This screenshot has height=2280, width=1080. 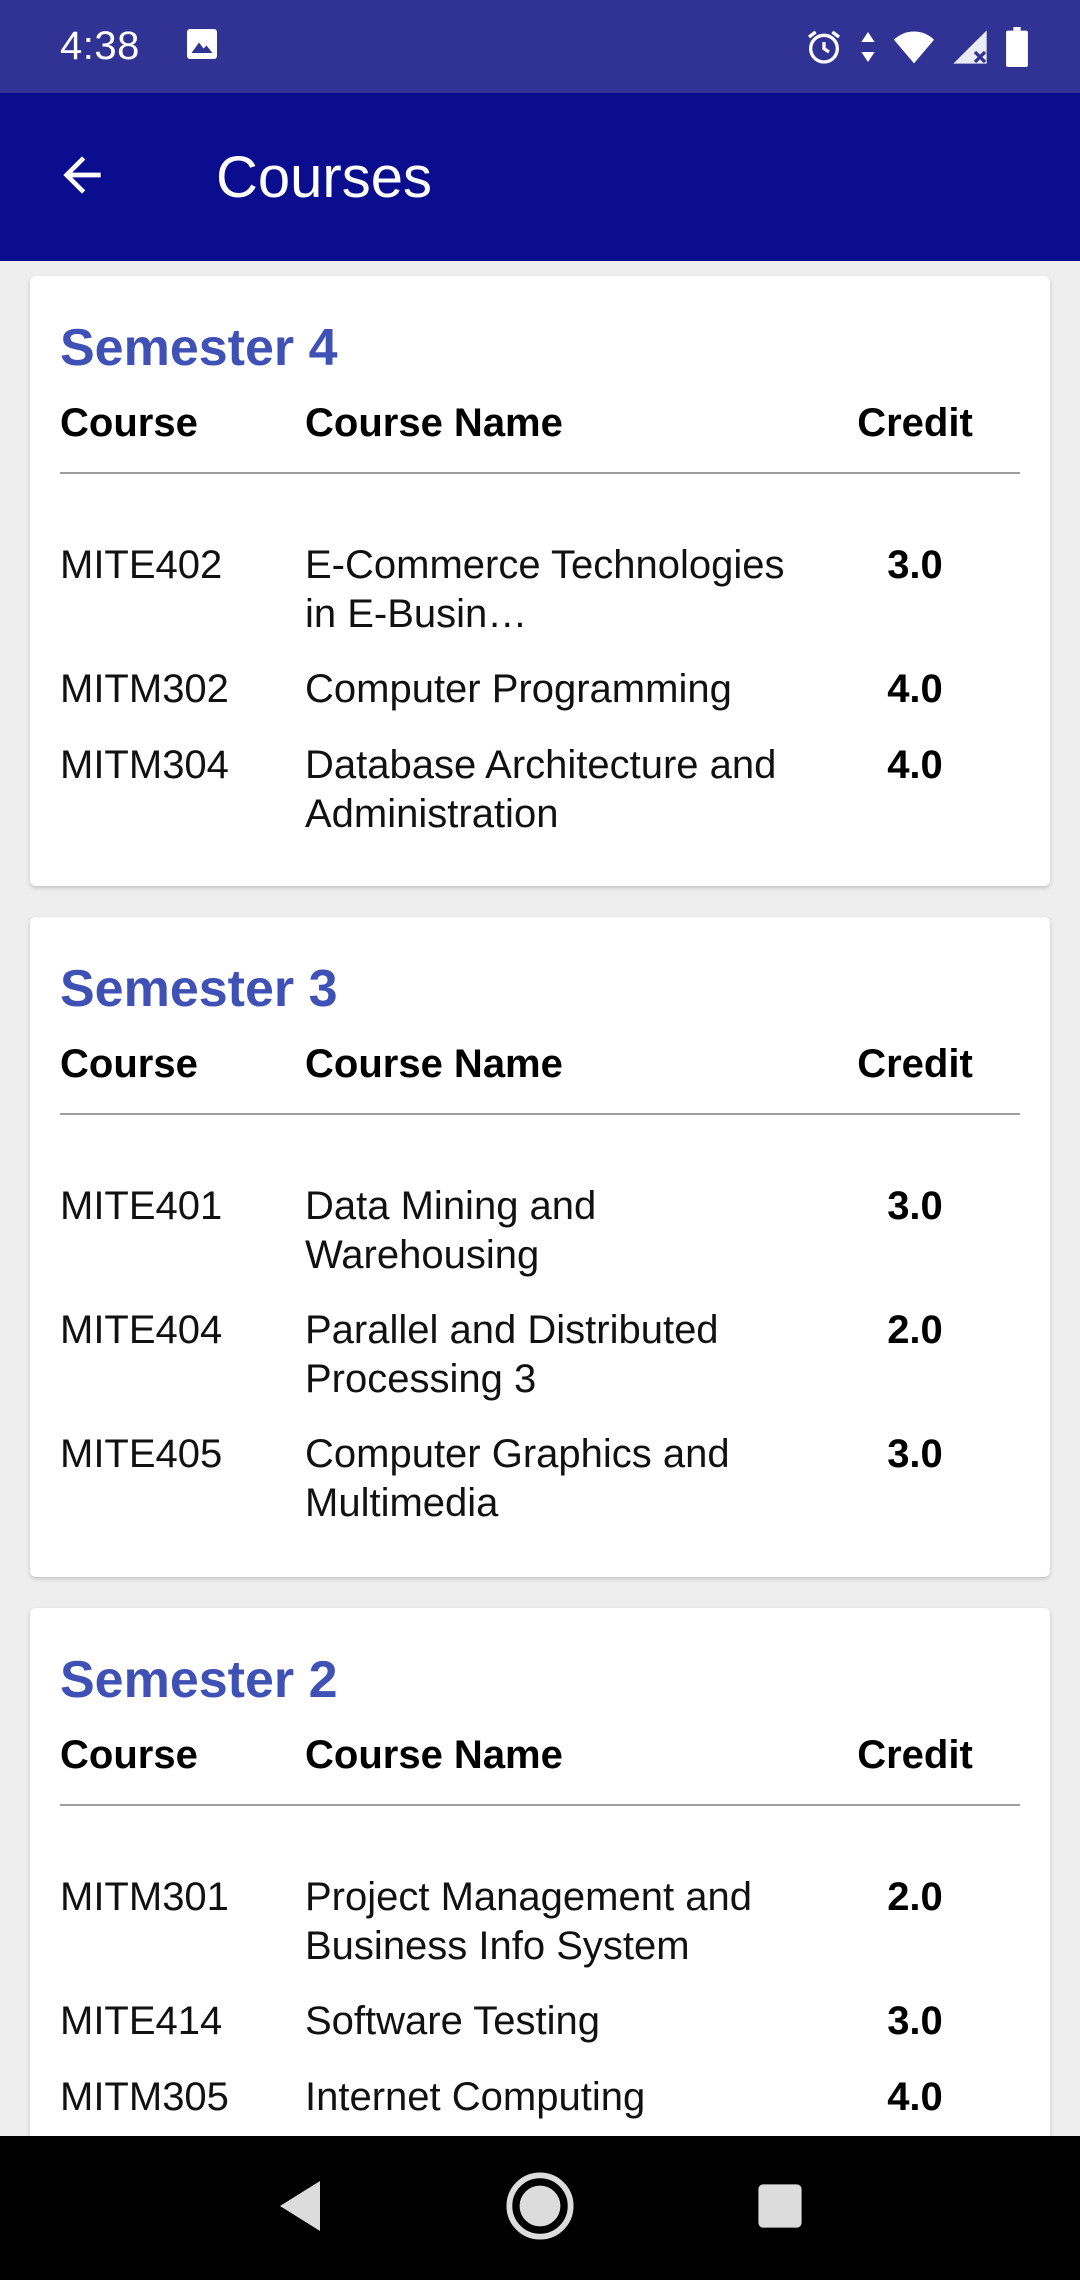 I want to click on image-icon, so click(x=202, y=46).